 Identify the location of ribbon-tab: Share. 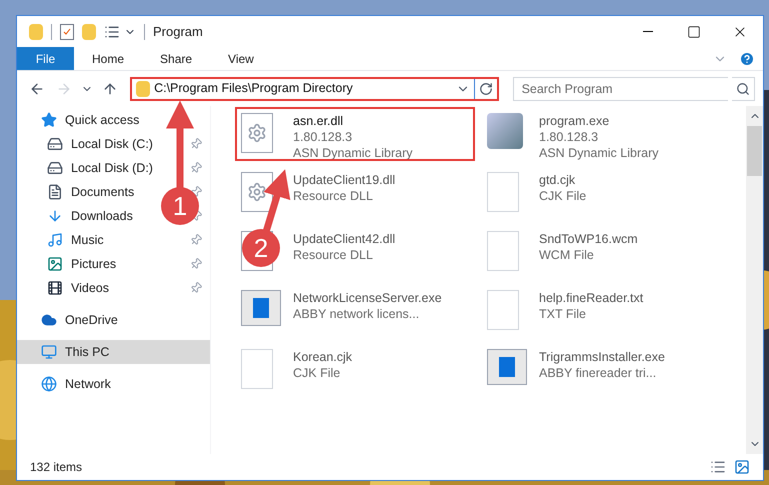
(176, 58).